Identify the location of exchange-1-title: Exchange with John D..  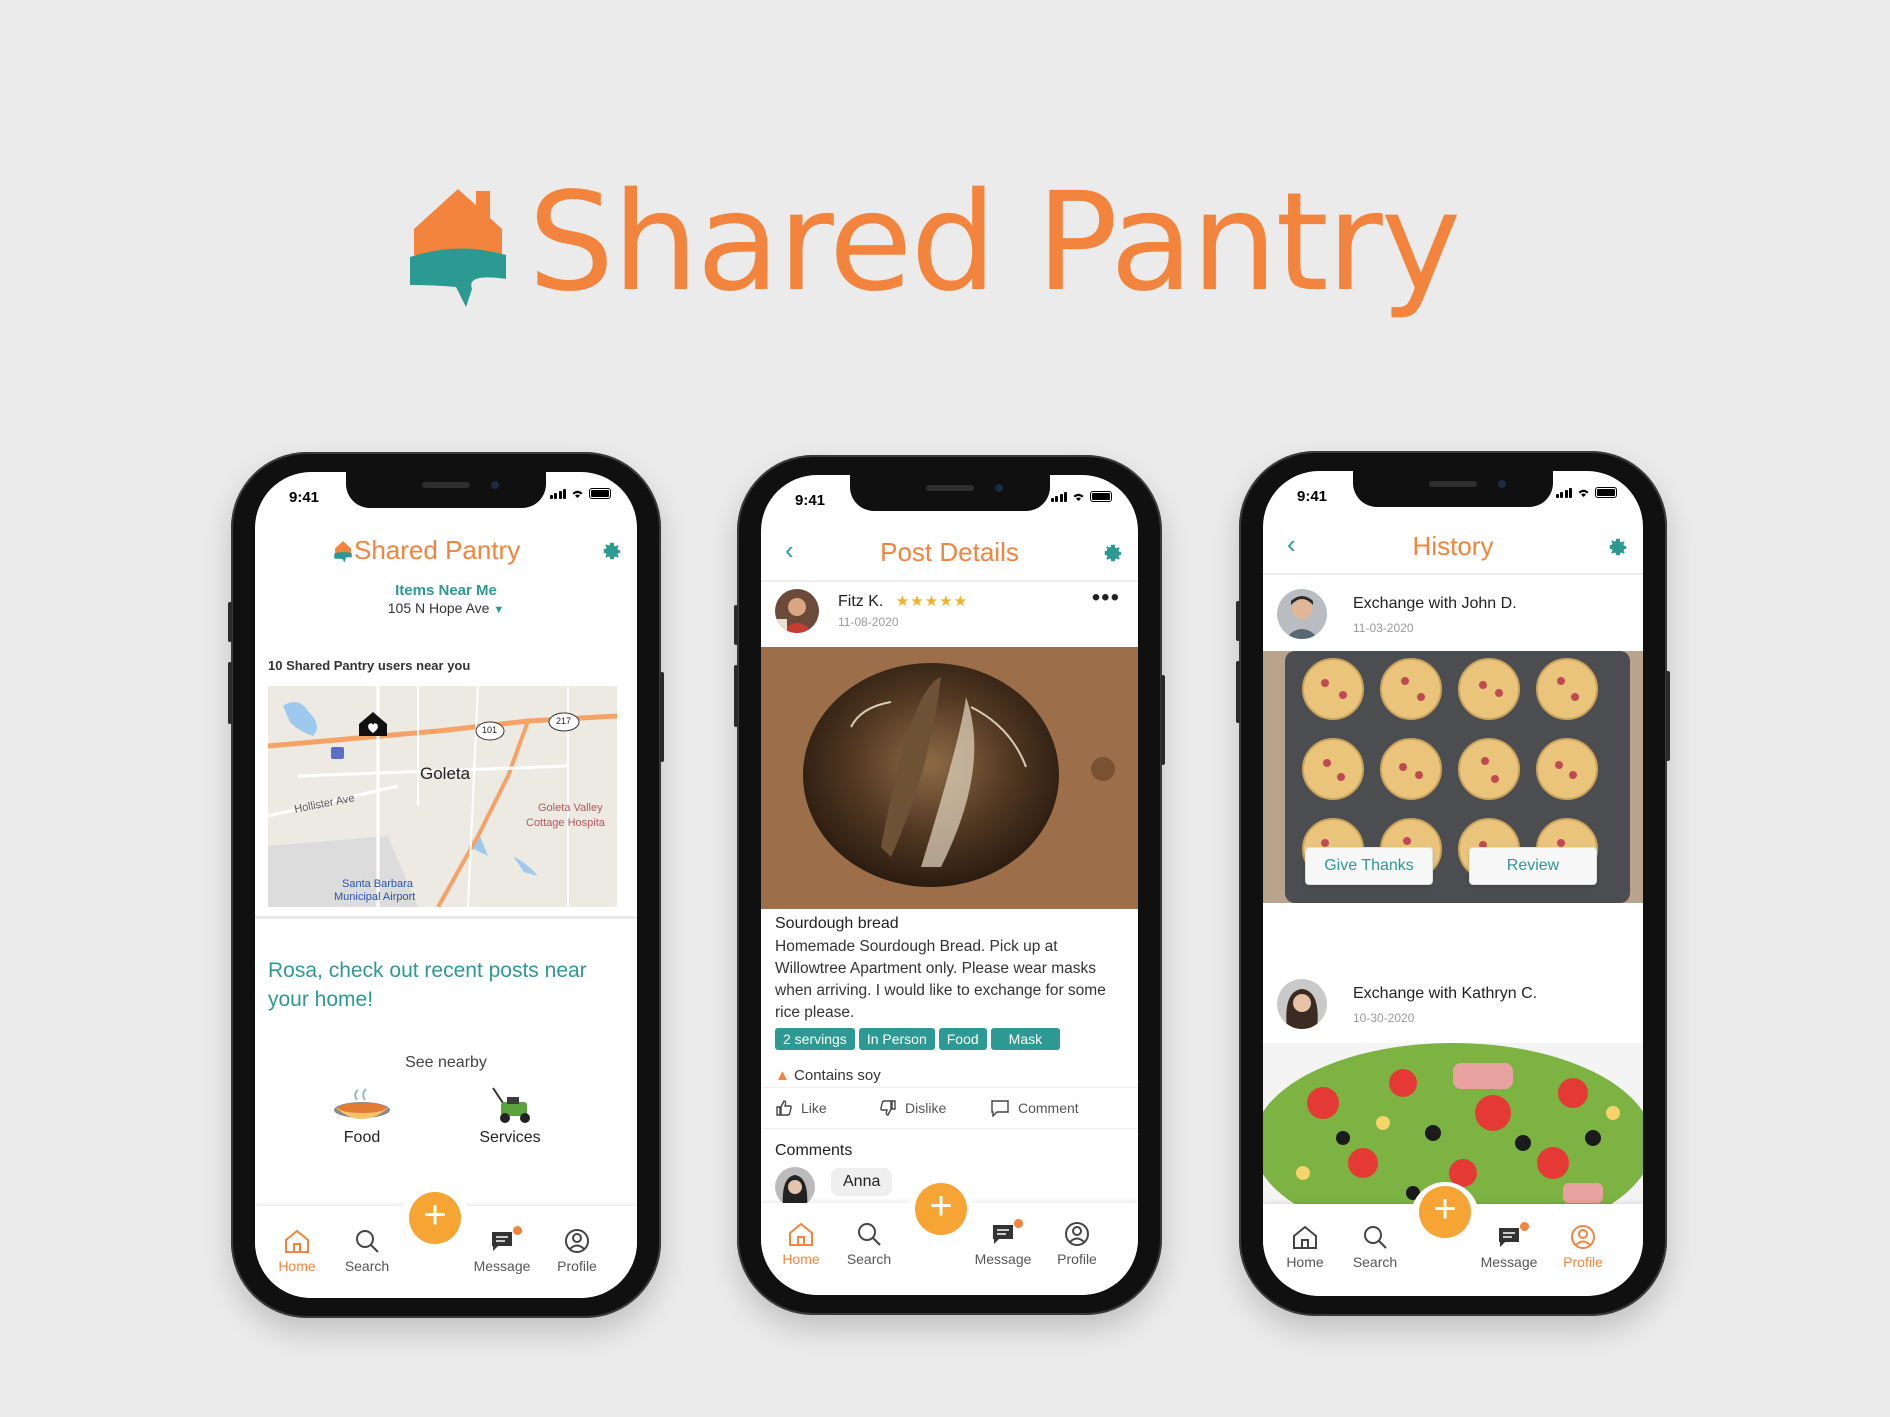
(1435, 603).